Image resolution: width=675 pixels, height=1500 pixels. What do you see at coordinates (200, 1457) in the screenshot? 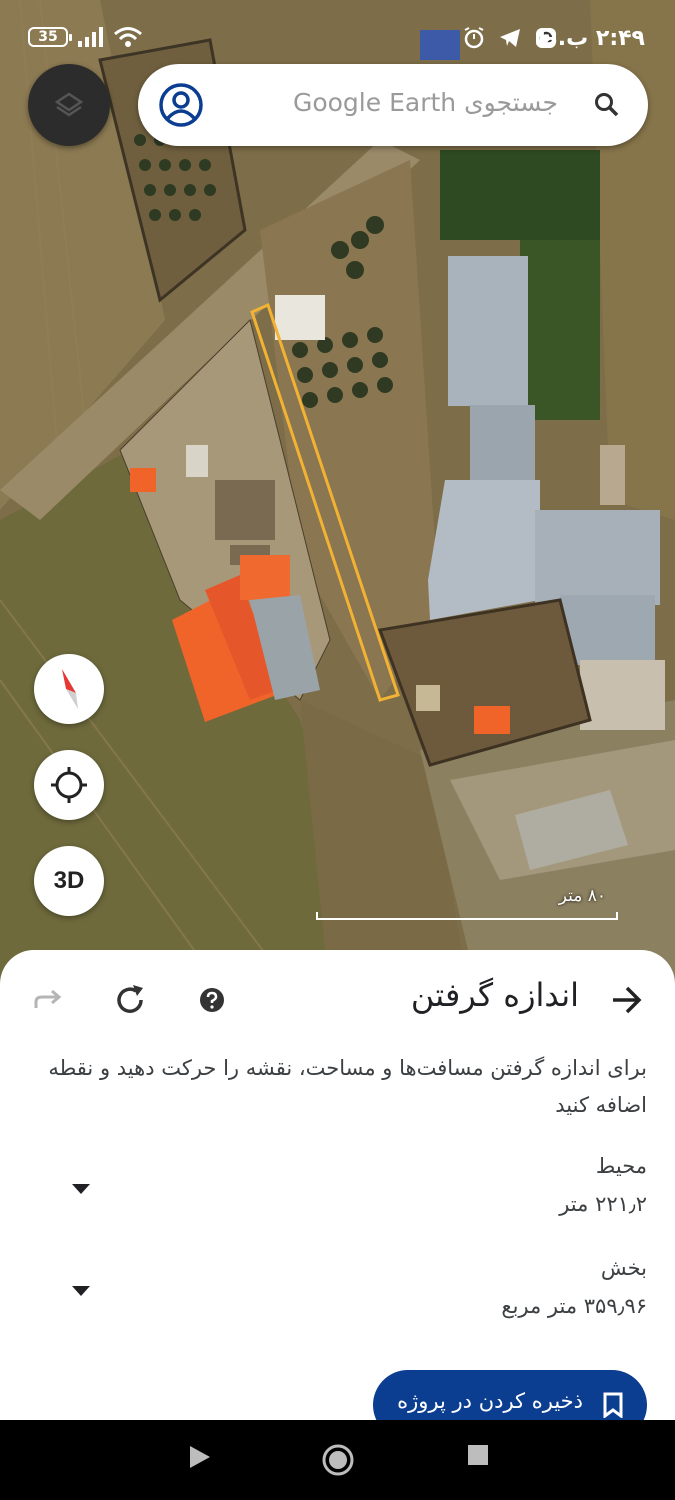
I see `back-nav-icon` at bounding box center [200, 1457].